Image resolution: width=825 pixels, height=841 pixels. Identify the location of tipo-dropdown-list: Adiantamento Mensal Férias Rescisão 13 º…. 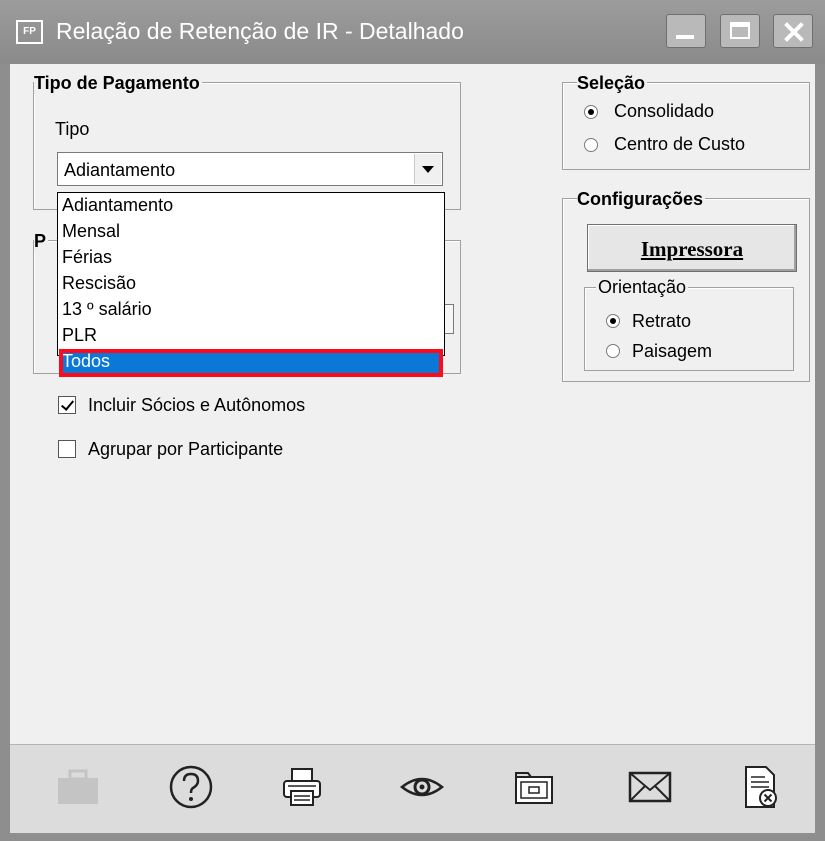
(251, 284).